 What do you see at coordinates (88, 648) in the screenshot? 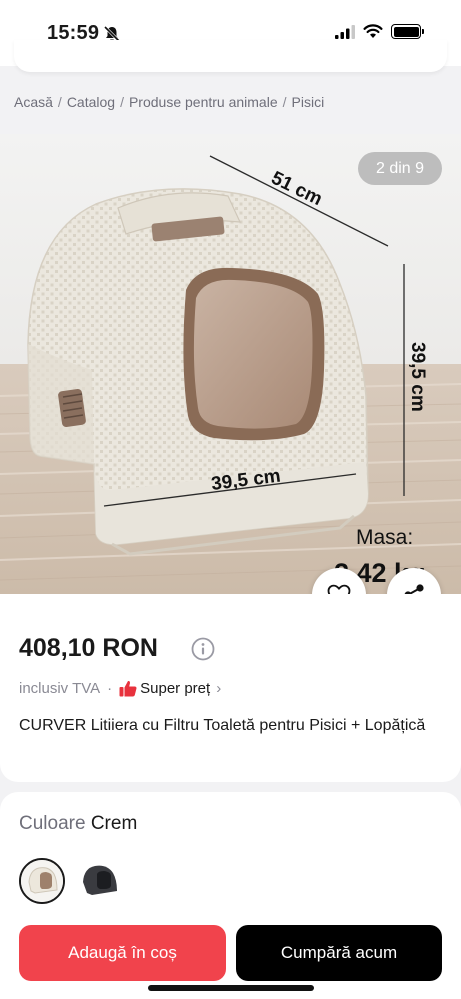
I see `product-price: 408,10 RON` at bounding box center [88, 648].